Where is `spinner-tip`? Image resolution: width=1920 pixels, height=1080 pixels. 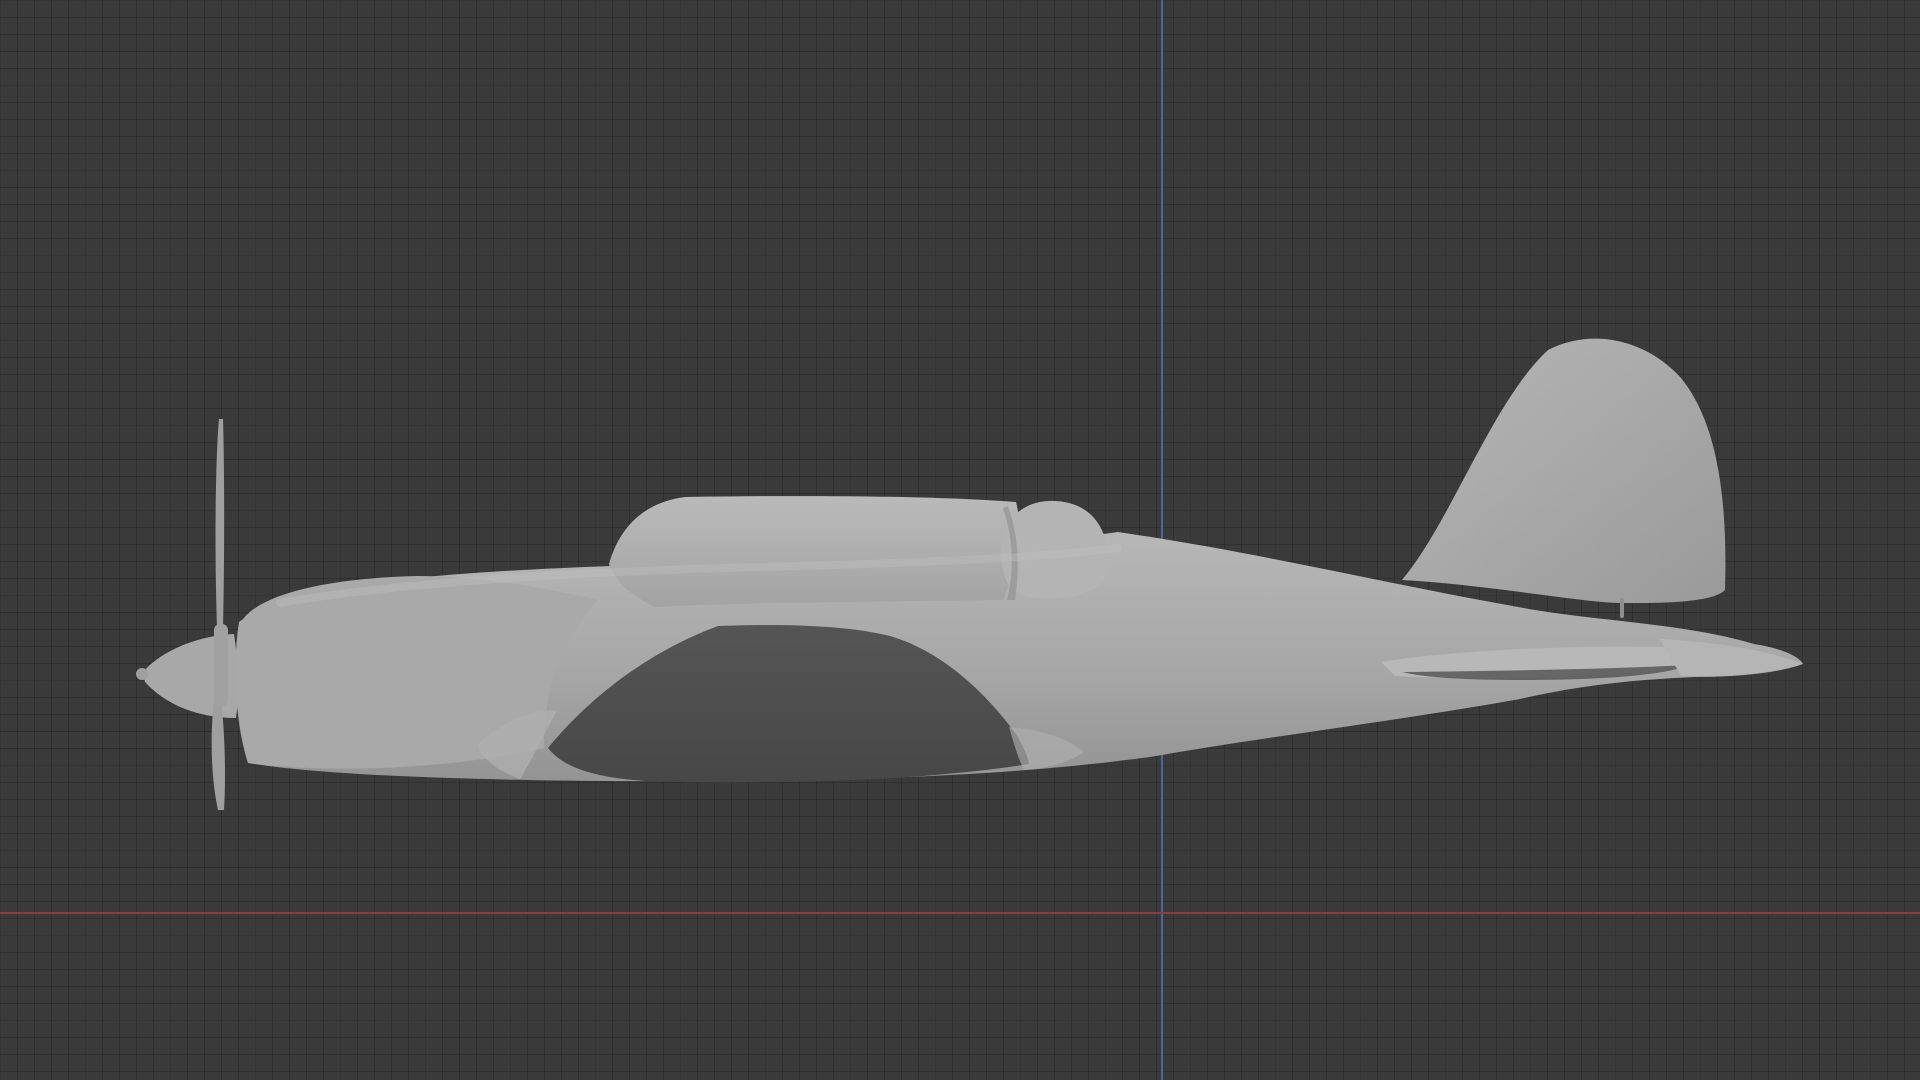 spinner-tip is located at coordinates (142, 674).